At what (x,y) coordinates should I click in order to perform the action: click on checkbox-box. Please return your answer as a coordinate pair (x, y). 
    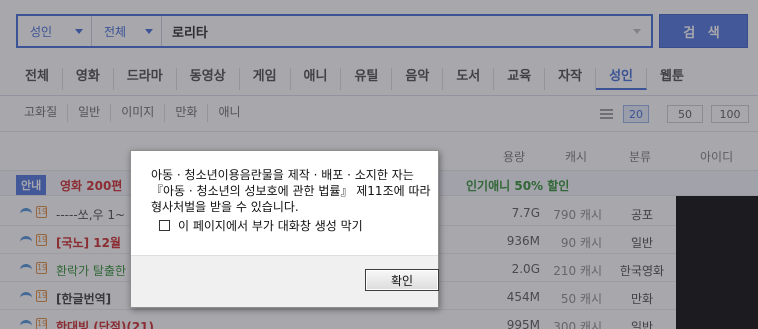
    Looking at the image, I should click on (164, 225).